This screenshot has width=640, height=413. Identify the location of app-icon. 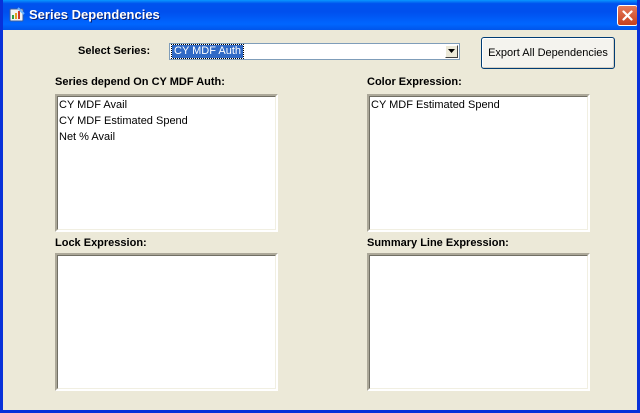
(17, 15).